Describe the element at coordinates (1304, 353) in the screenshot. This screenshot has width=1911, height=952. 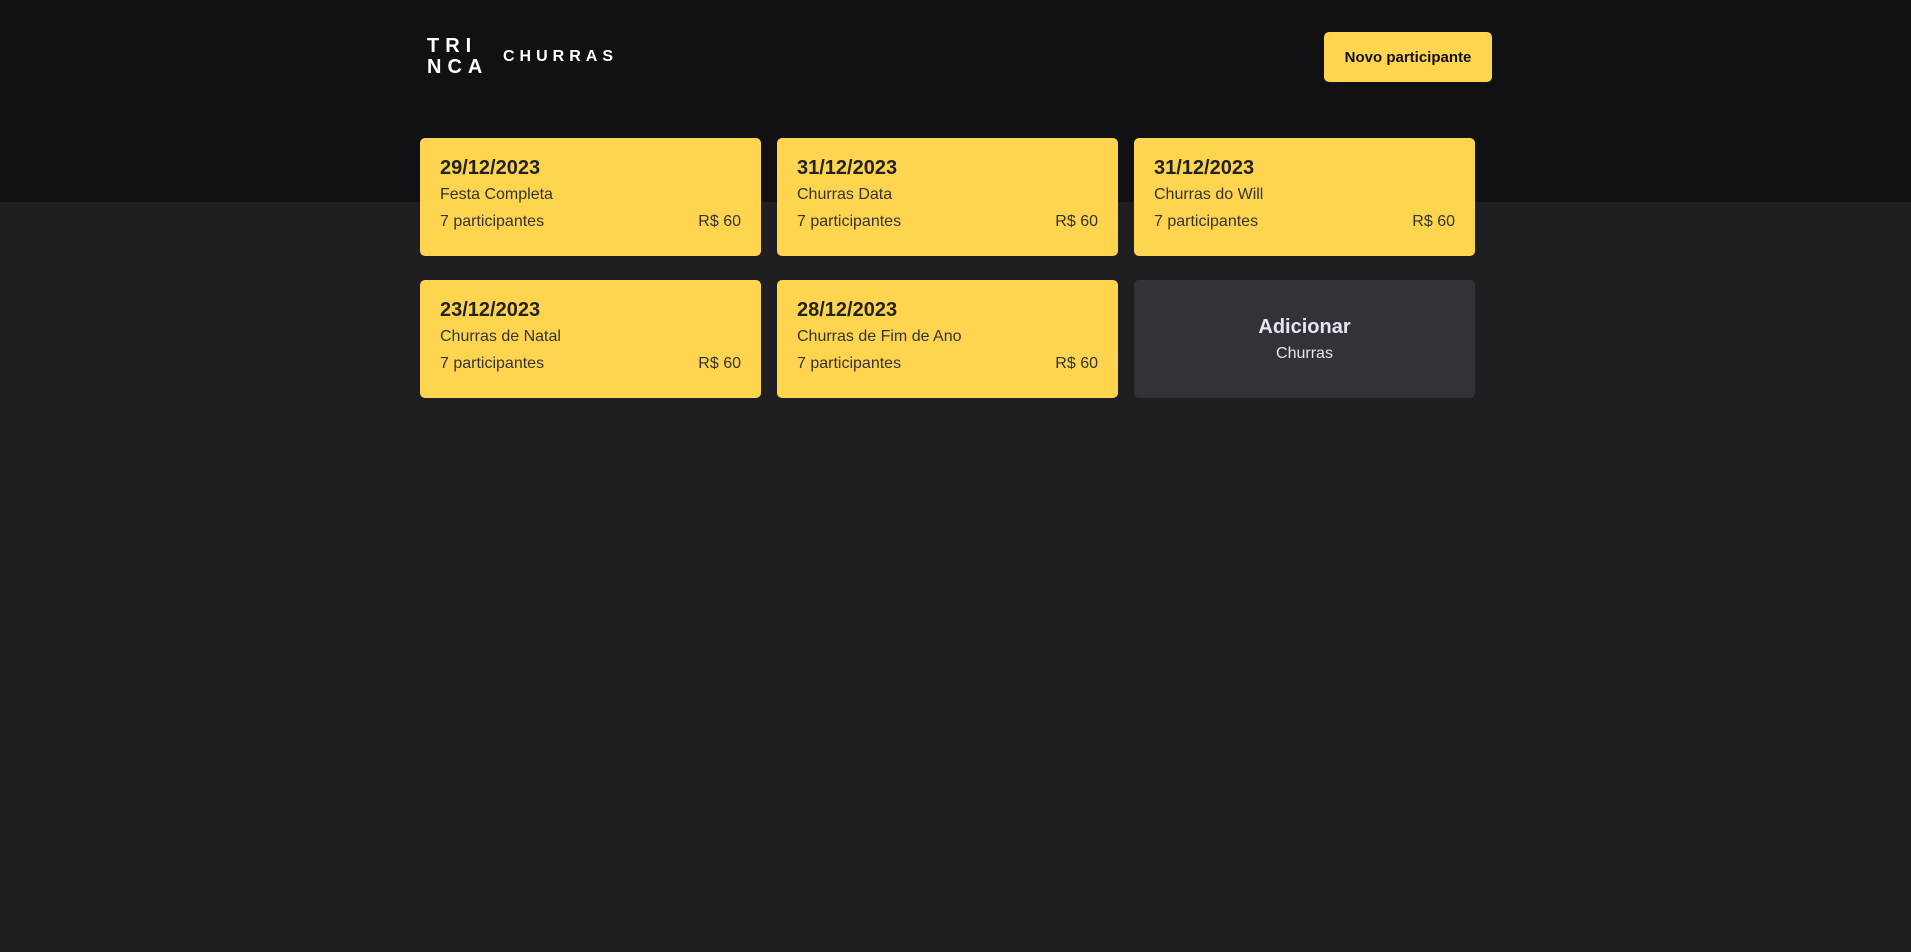
I see `add-card-subtitle: Churras` at that location.